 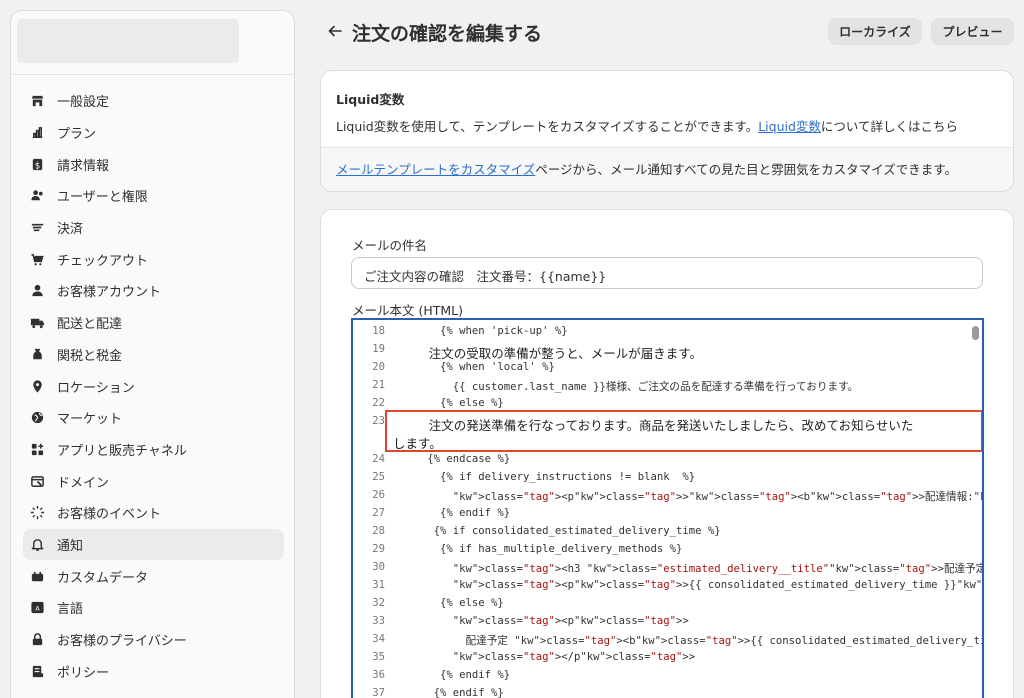 What do you see at coordinates (667, 273) in the screenshot?
I see `subject-input: ご注文内容の確認 注文番号：{{name}}` at bounding box center [667, 273].